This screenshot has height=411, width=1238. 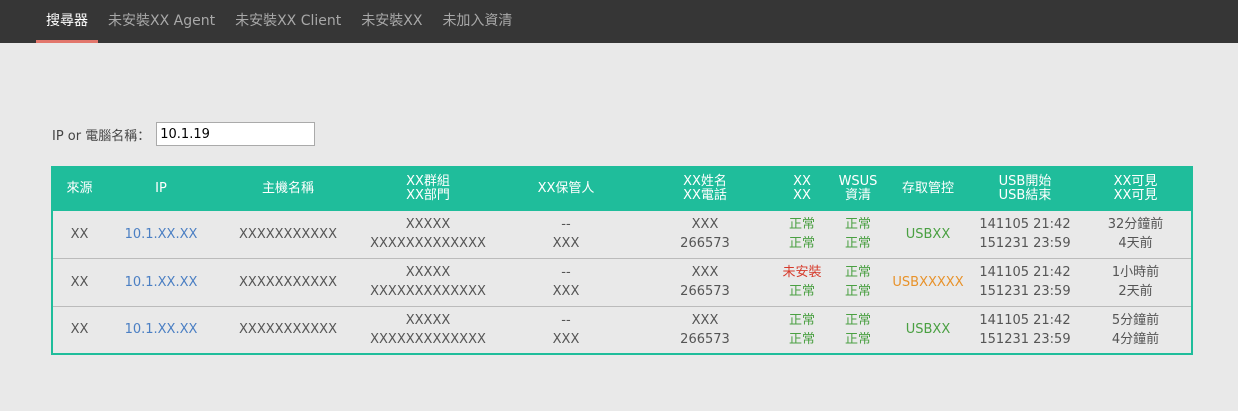 I want to click on nav-tab-no-xx: 未安裝XX, so click(x=391, y=21).